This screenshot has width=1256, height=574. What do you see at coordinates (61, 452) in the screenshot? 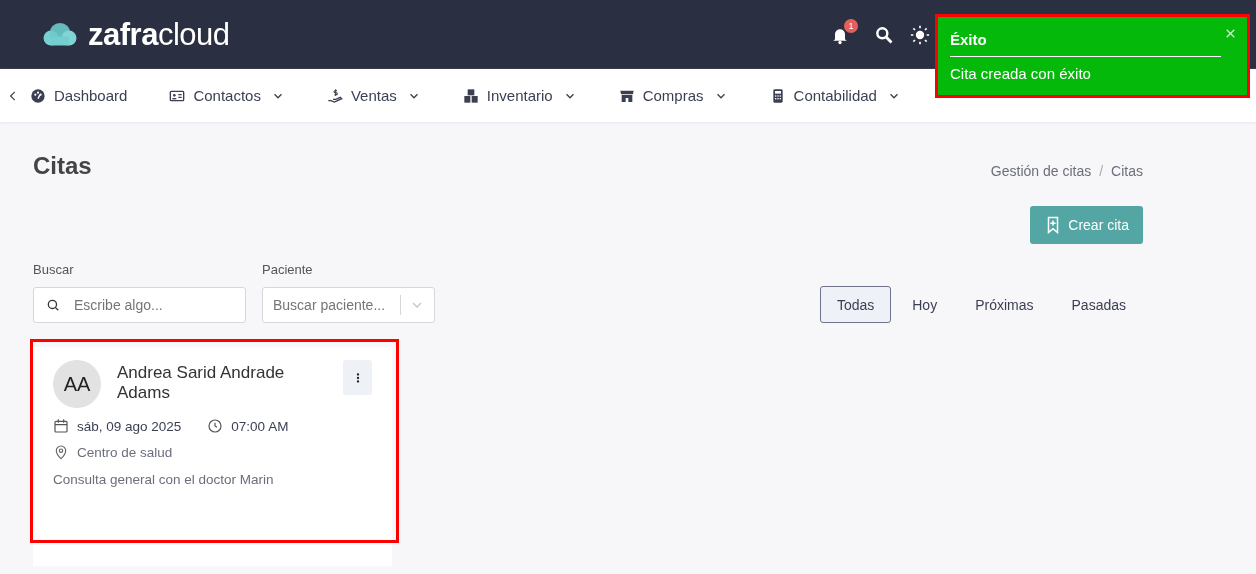
I see `location-pin-icon` at bounding box center [61, 452].